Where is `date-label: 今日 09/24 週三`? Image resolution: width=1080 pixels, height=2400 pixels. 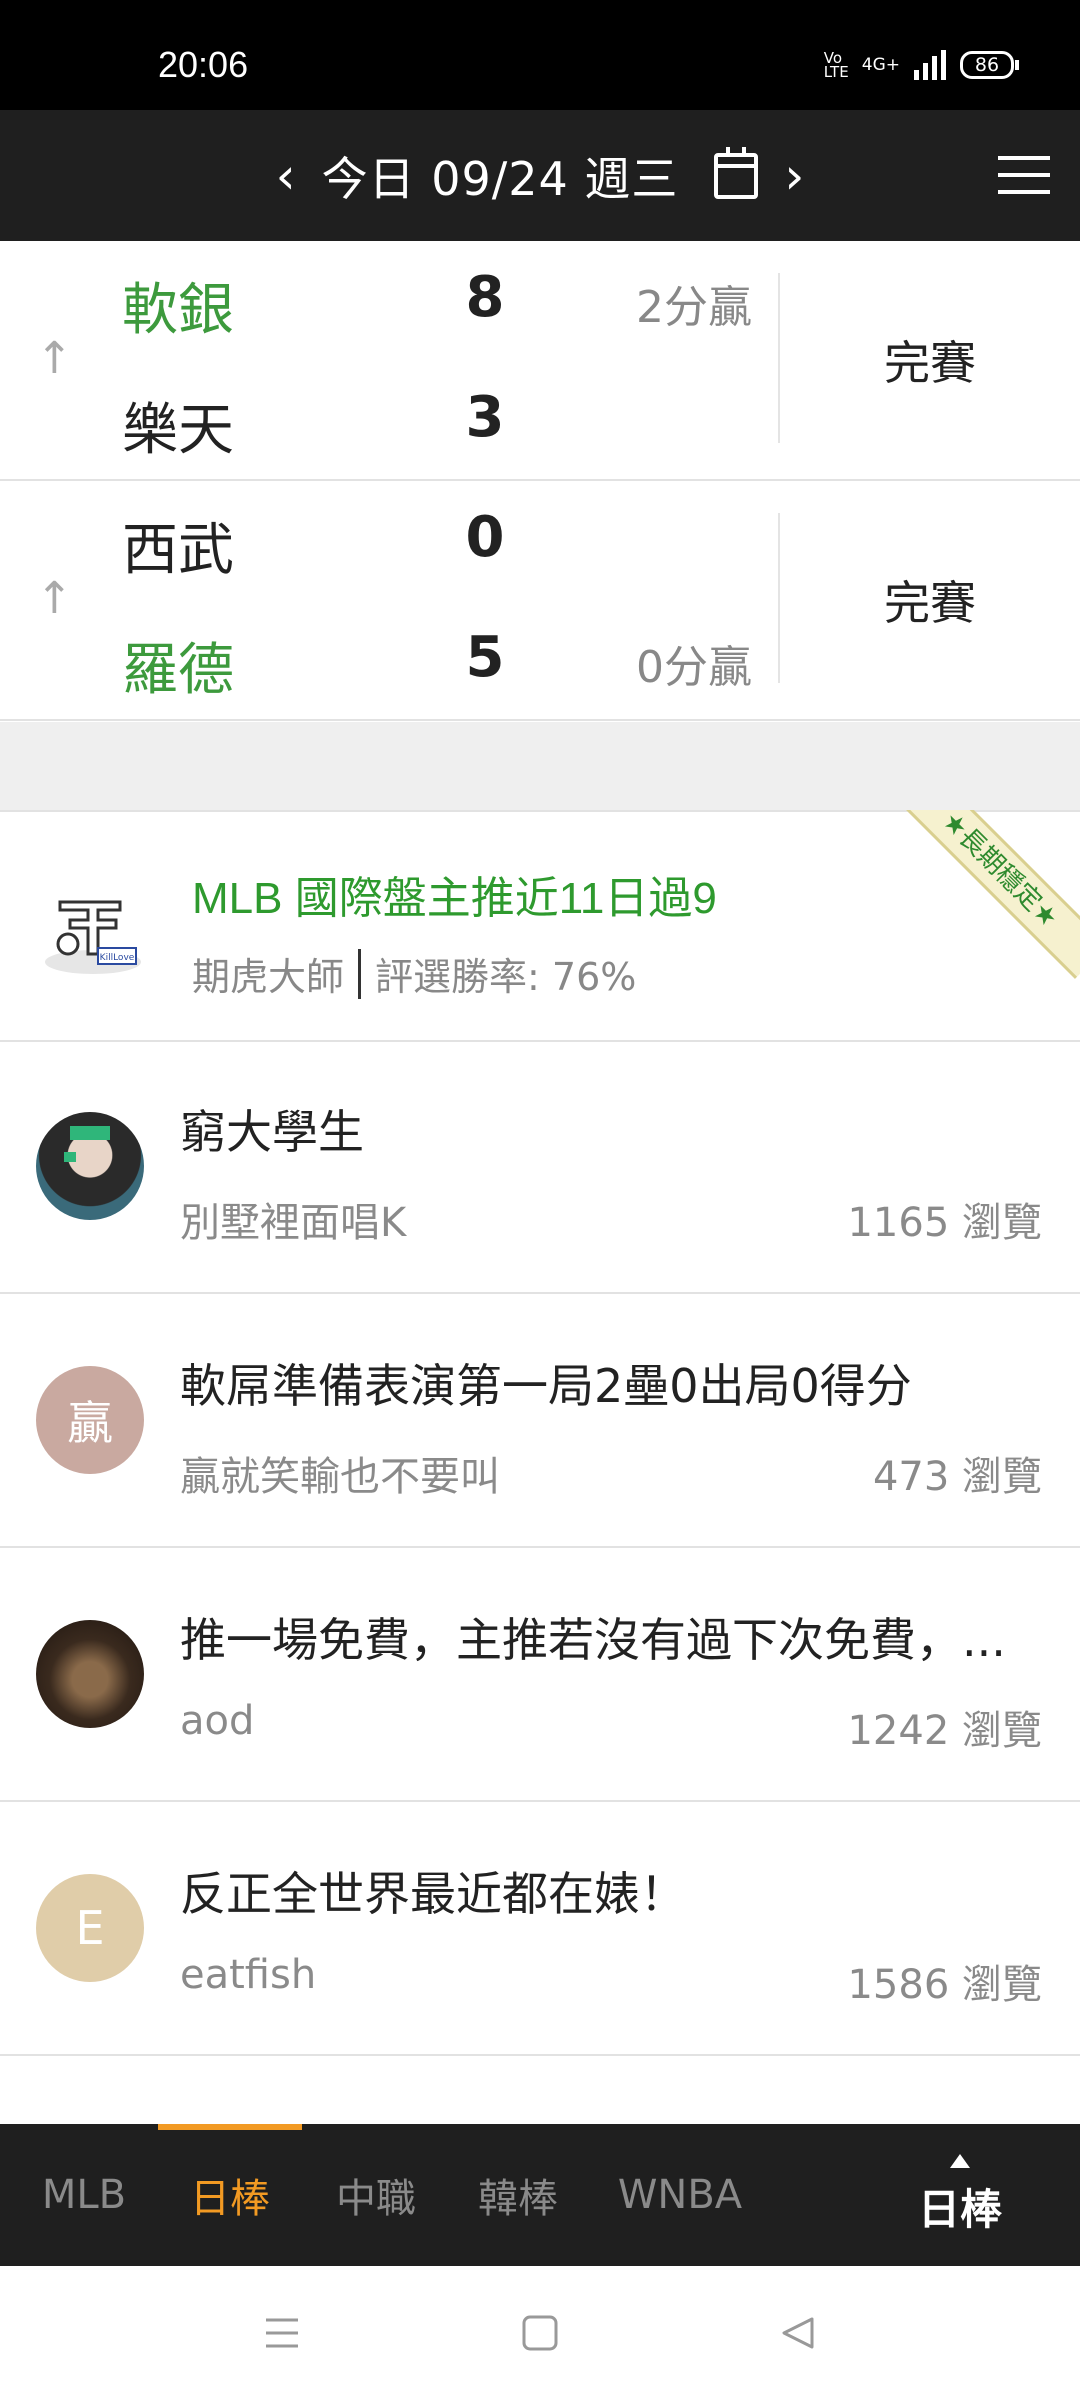
date-label: 今日 09/24 週三 is located at coordinates (500, 176).